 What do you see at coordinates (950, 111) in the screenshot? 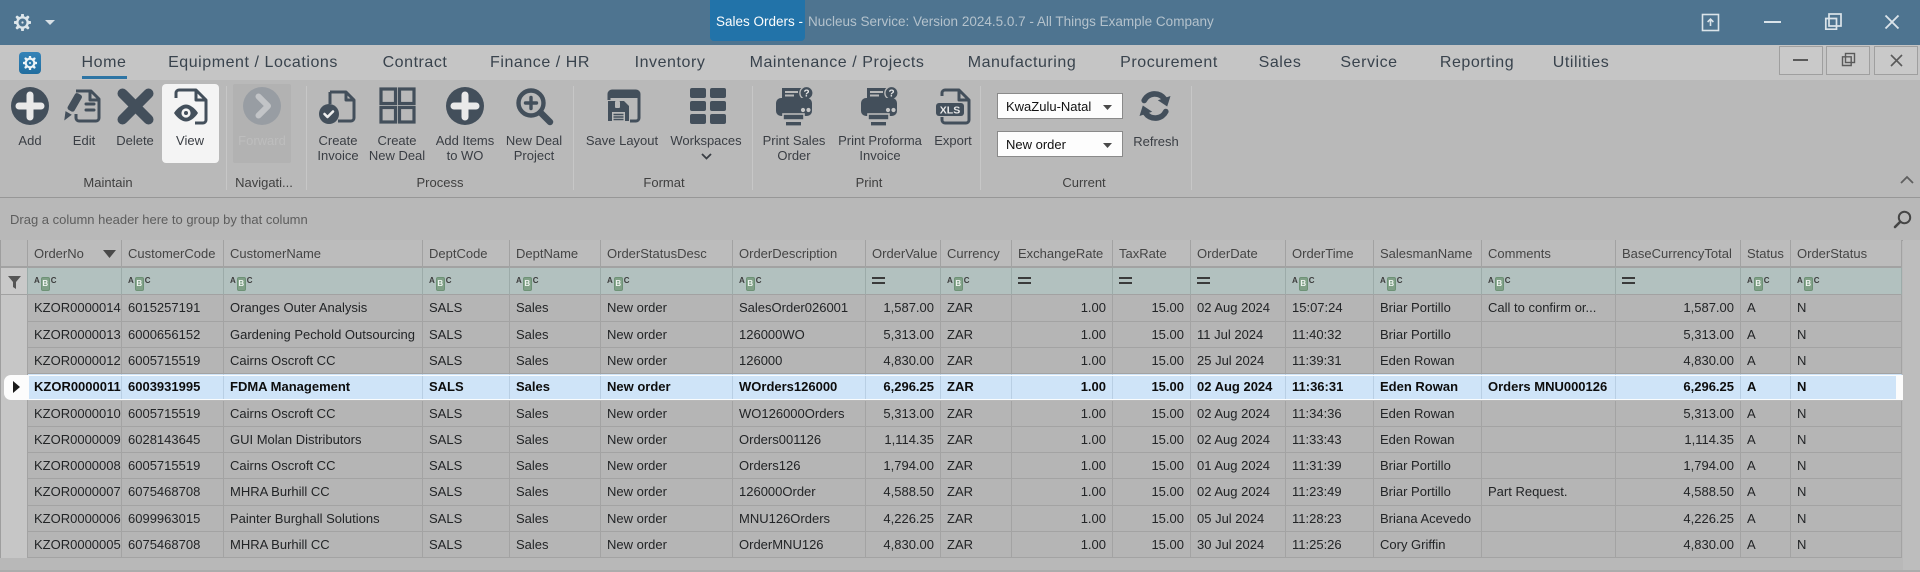
I see `svg-text: XLS` at bounding box center [950, 111].